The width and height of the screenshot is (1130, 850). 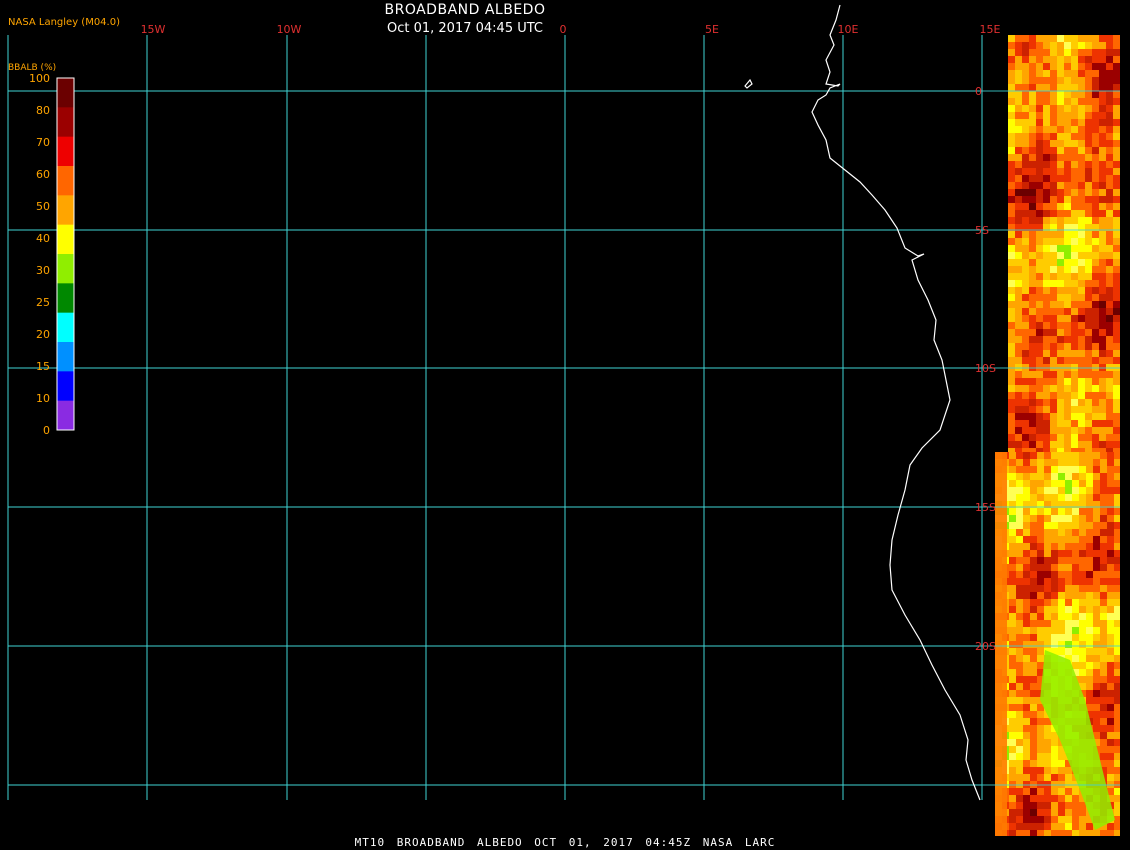 What do you see at coordinates (43, 366) in the screenshot?
I see `legend-level-label: 15` at bounding box center [43, 366].